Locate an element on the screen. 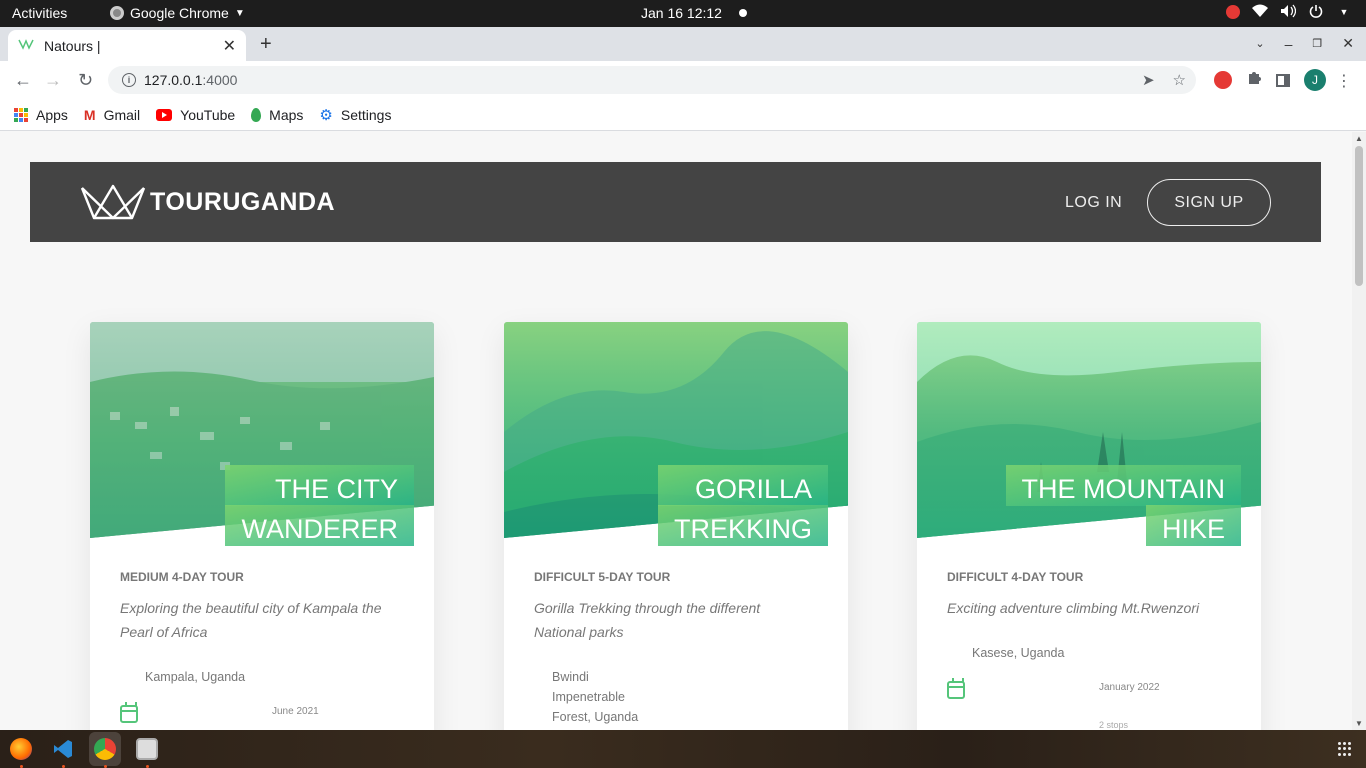 Image resolution: width=1366 pixels, height=768 pixels. bookmark-label: Gmail is located at coordinates (122, 114).